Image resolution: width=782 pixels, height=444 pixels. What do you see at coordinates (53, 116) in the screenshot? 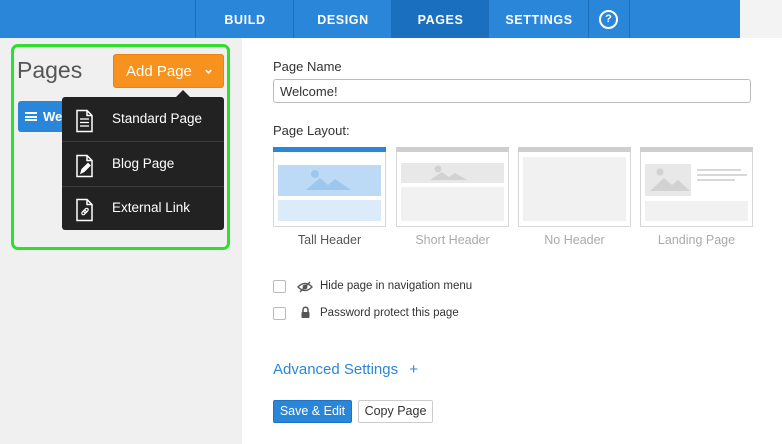
I see `sidebar-page-label: We` at bounding box center [53, 116].